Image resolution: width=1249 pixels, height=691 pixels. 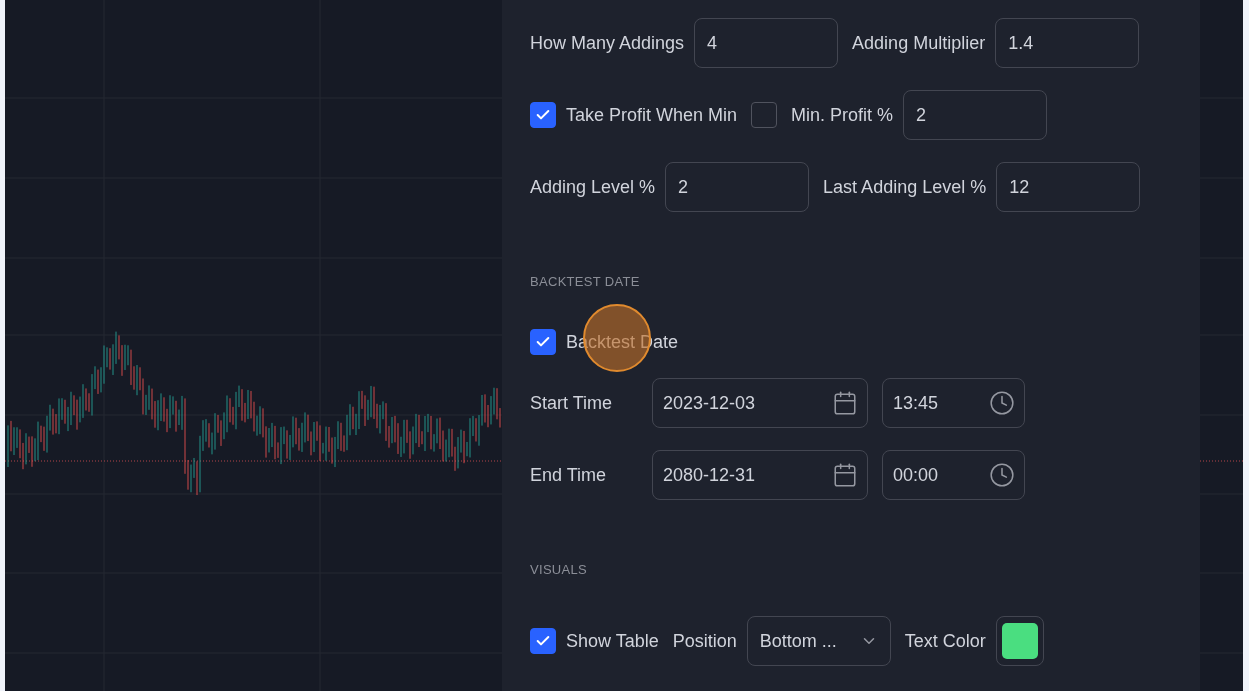 I want to click on input-field: 12, so click(x=1068, y=187).